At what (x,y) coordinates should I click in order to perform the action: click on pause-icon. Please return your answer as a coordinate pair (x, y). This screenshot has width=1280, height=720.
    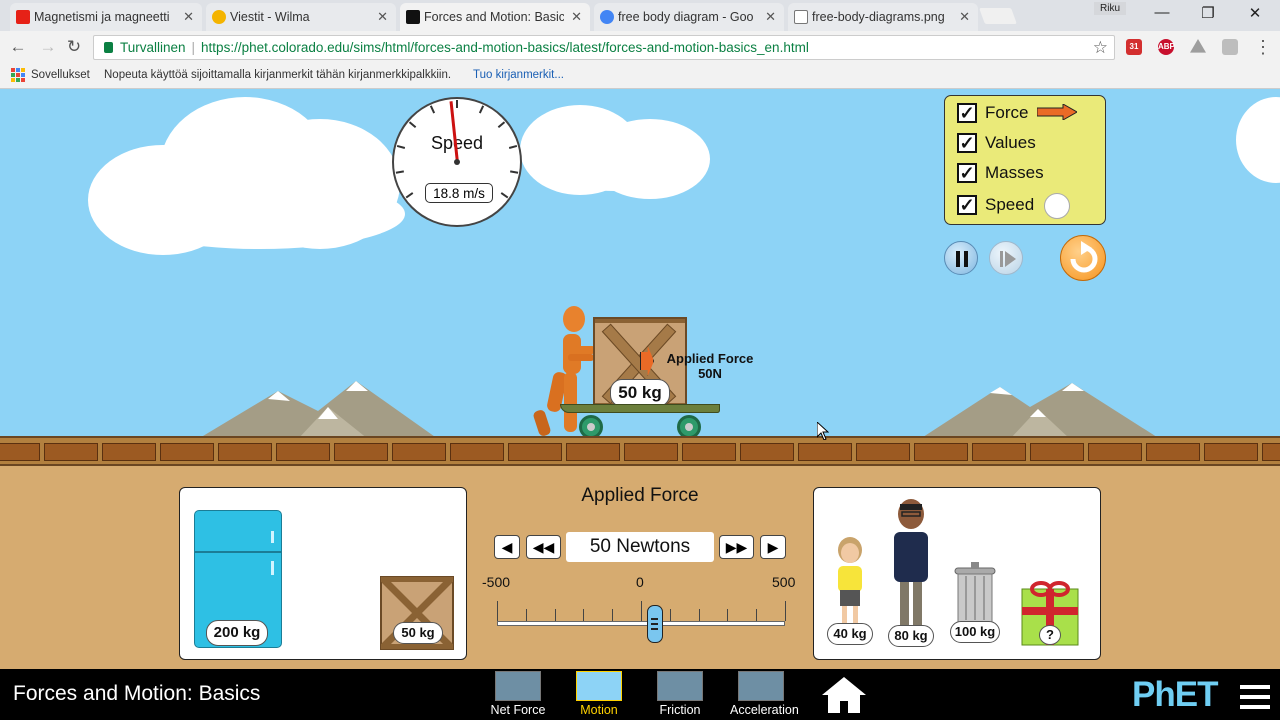
    Looking at the image, I should click on (962, 259).